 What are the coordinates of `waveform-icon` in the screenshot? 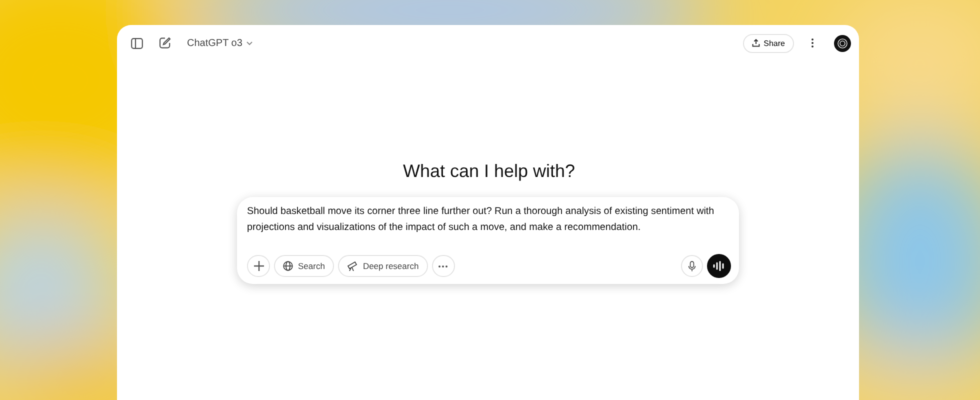 It's located at (719, 266).